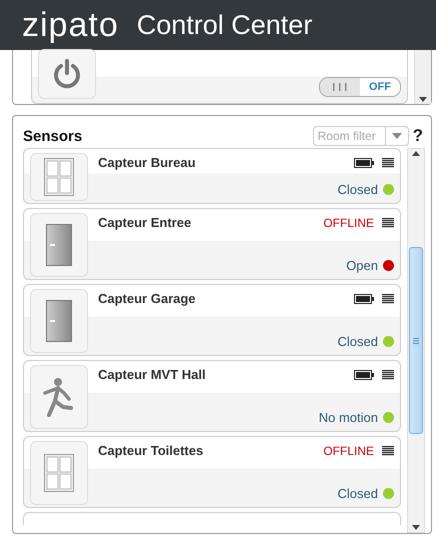  I want to click on sensor-card: Capteur Bureau Closed, so click(212, 176).